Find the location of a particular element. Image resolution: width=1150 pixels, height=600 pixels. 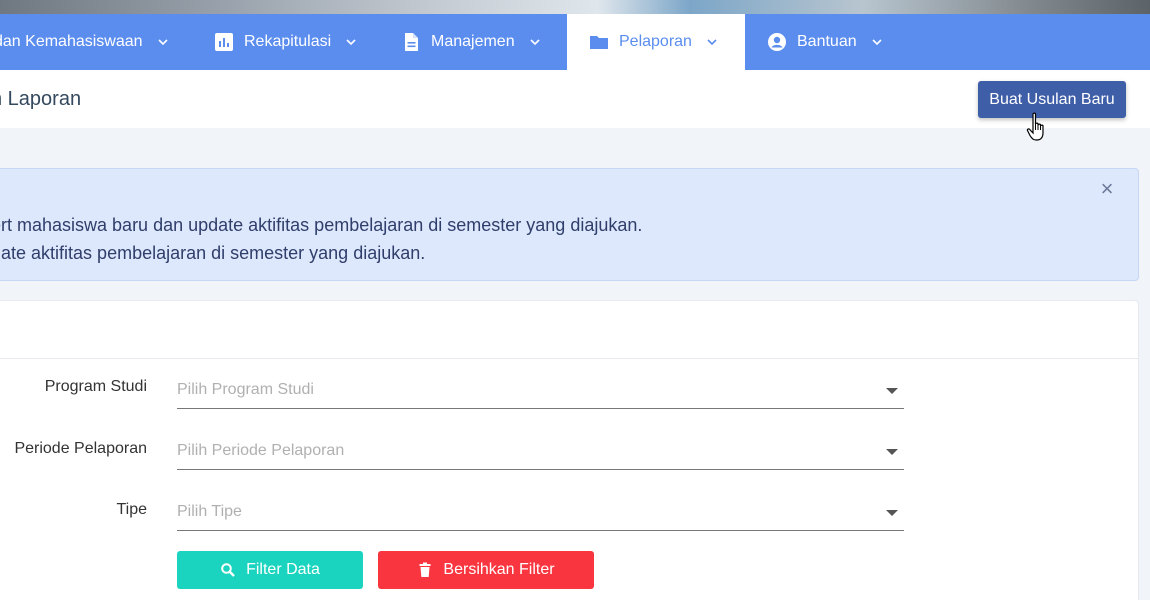

clear-filter-button: Bersihkan Filter is located at coordinates (486, 570).